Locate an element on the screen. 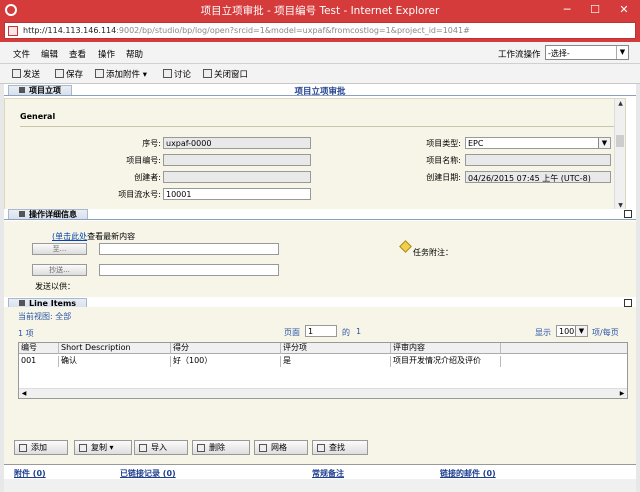 This screenshot has width=640, height=492. task-note-label: 任务附注： is located at coordinates (433, 252).